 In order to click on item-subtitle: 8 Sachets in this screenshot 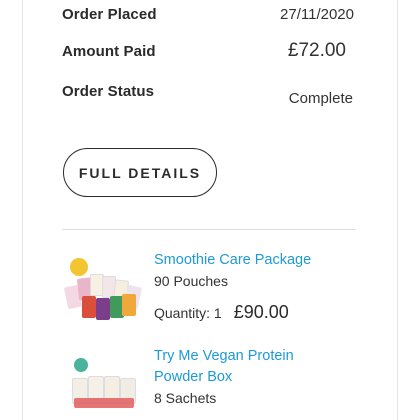, I will do `click(185, 398)`.